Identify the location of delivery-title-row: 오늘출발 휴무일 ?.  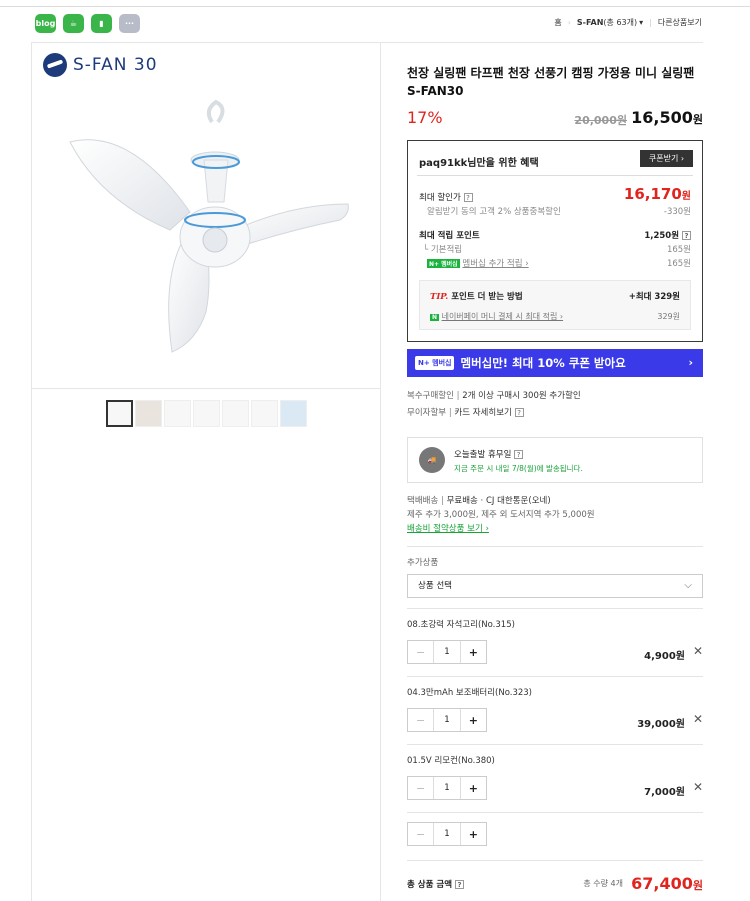
(489, 454).